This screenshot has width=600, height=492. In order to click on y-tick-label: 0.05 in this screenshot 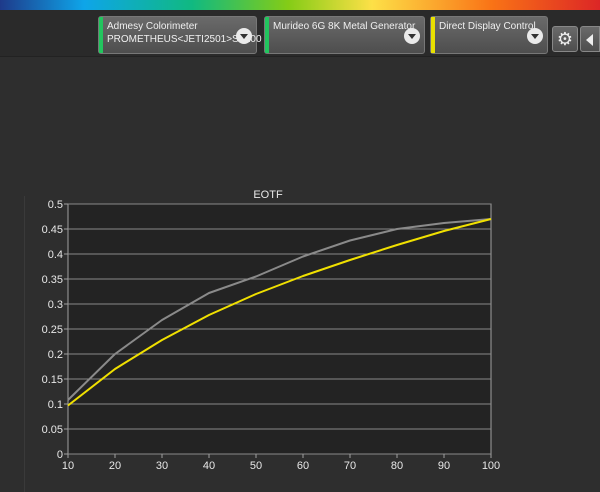, I will do `click(52, 430)`.